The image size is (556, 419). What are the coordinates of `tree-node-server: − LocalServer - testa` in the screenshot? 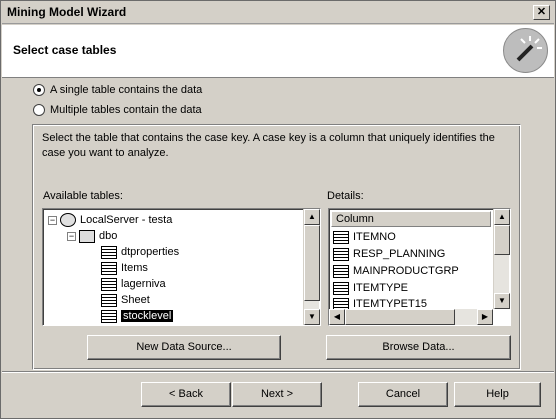 It's located at (110, 220).